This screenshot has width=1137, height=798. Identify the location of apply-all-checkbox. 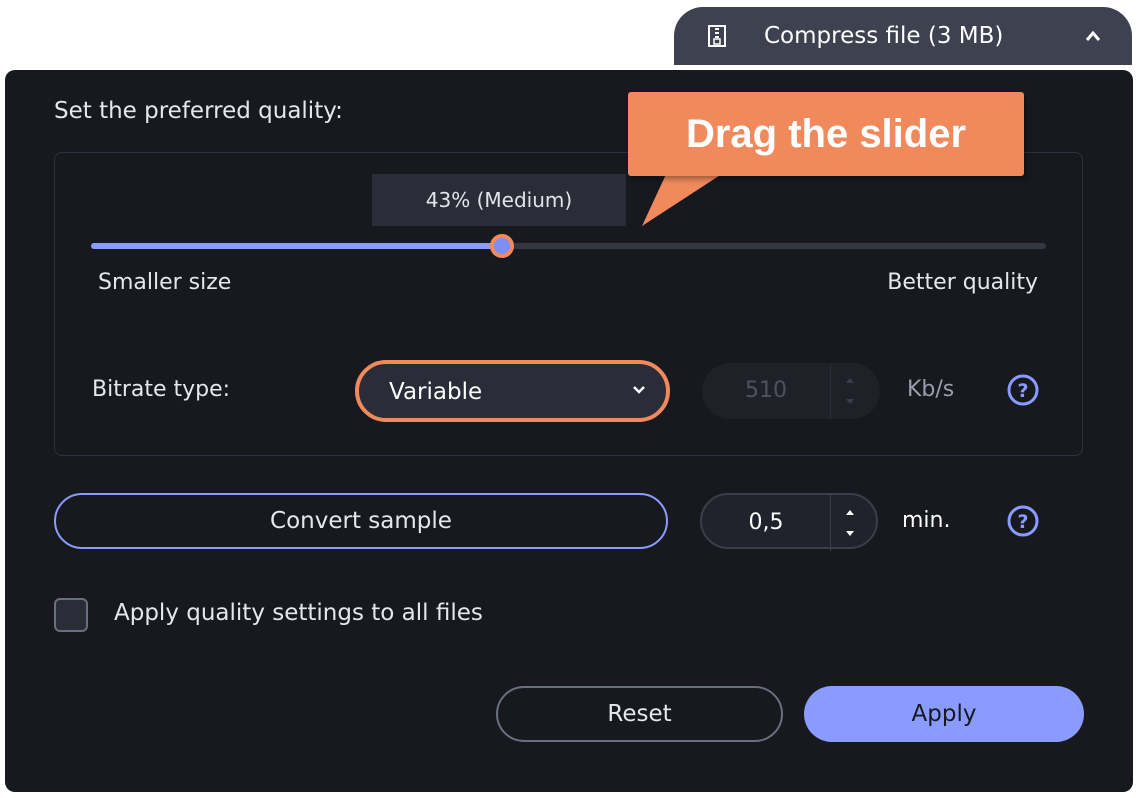
(71, 615).